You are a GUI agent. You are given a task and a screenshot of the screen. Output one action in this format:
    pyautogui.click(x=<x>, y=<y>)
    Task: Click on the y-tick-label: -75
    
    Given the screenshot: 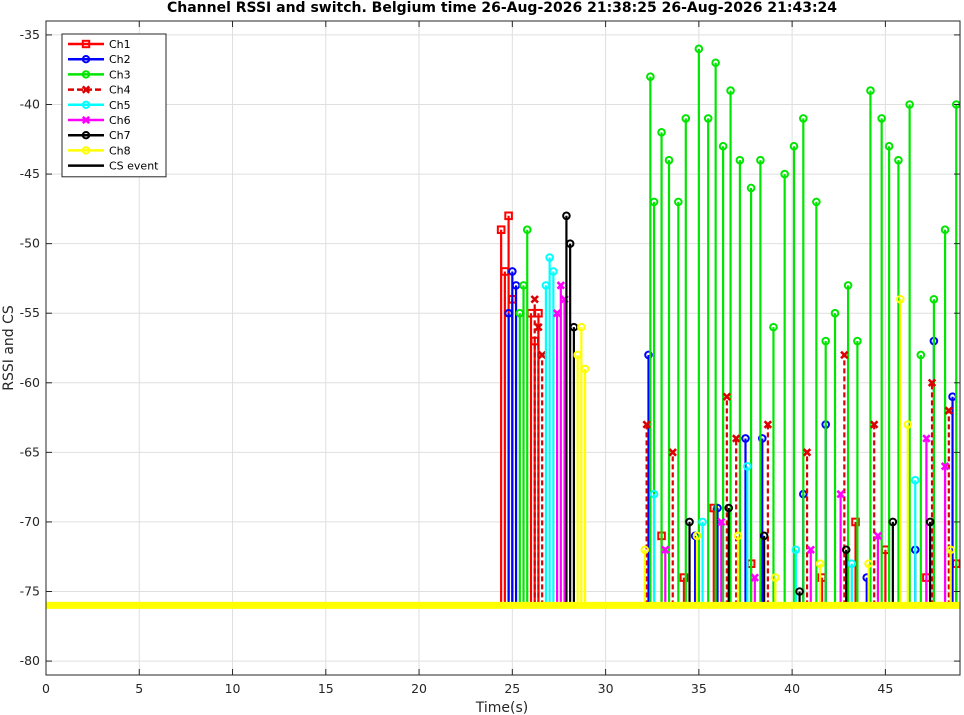 What is the action you would take?
    pyautogui.click(x=30, y=591)
    